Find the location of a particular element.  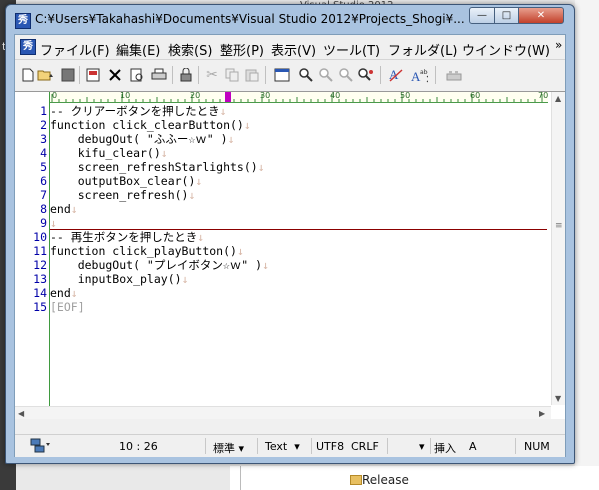

code-text: debugOut( "ふふー☆ｗ" ) is located at coordinates (139, 139).